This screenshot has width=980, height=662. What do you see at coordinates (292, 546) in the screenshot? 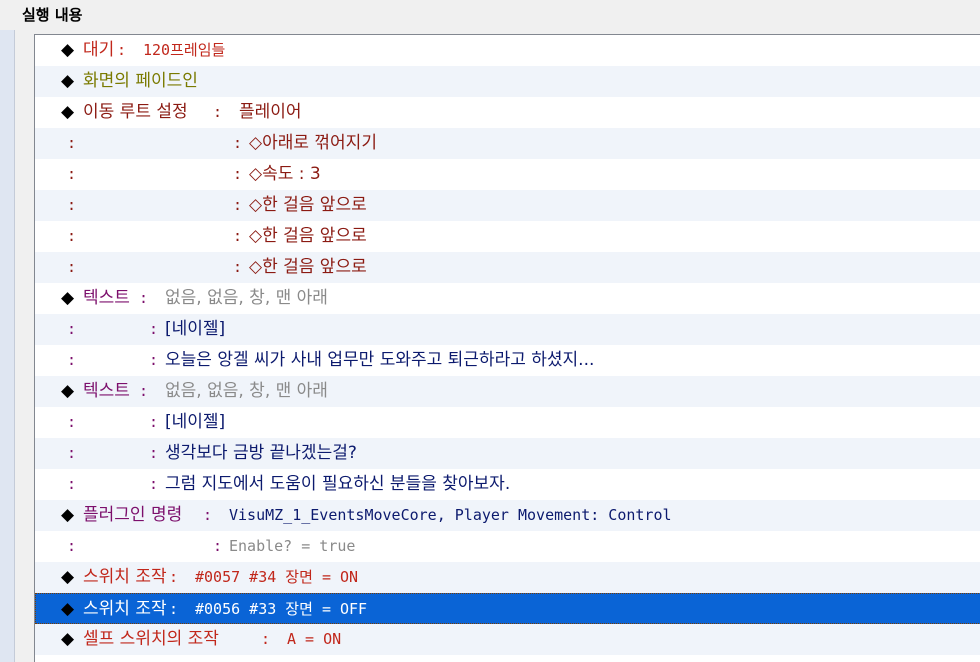
I see `command-value: Enable? = true` at bounding box center [292, 546].